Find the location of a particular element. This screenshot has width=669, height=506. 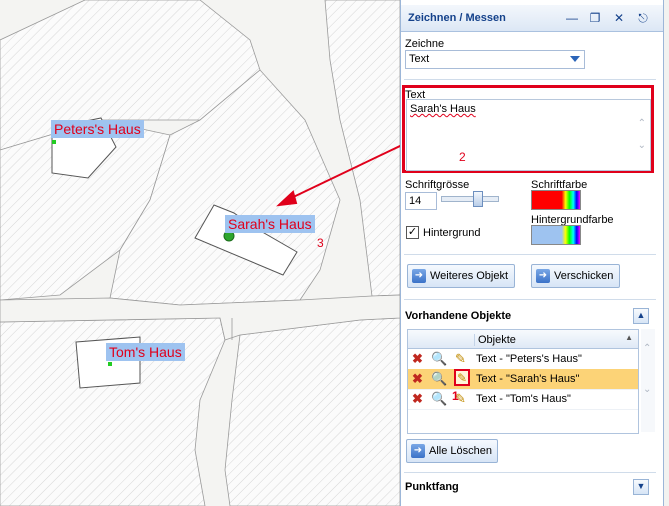

annotation-3: 3 is located at coordinates (320, 243).